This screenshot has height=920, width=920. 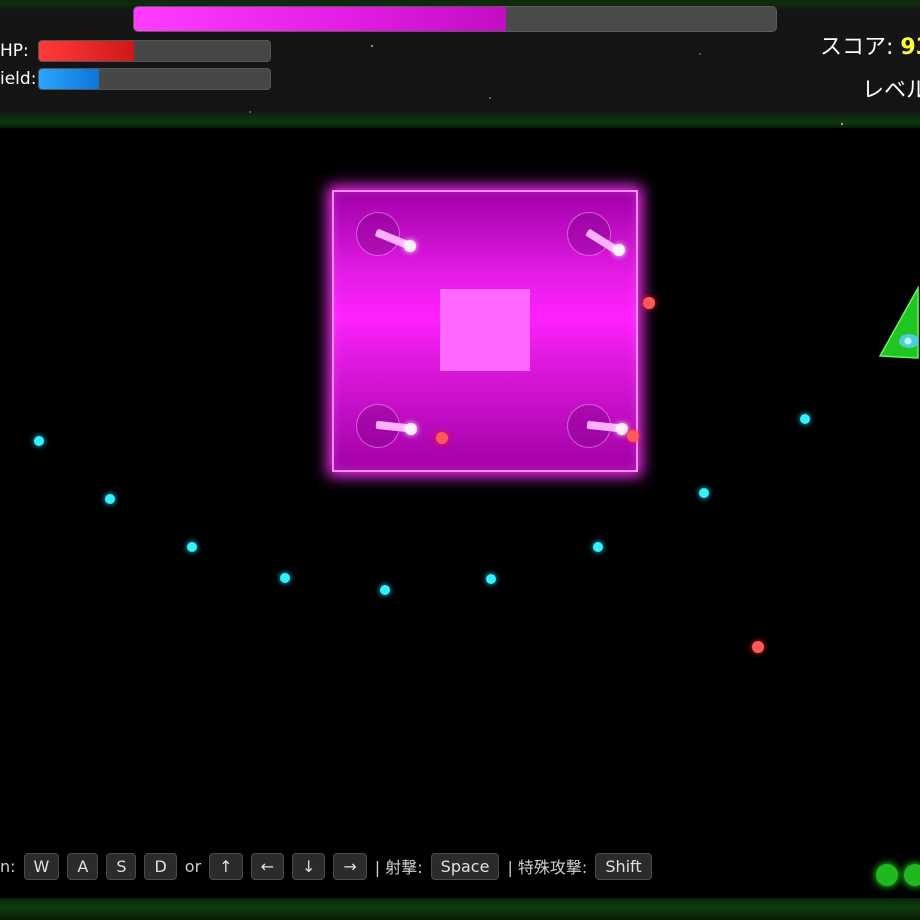 I want to click on bottom-frame, so click(x=460, y=909).